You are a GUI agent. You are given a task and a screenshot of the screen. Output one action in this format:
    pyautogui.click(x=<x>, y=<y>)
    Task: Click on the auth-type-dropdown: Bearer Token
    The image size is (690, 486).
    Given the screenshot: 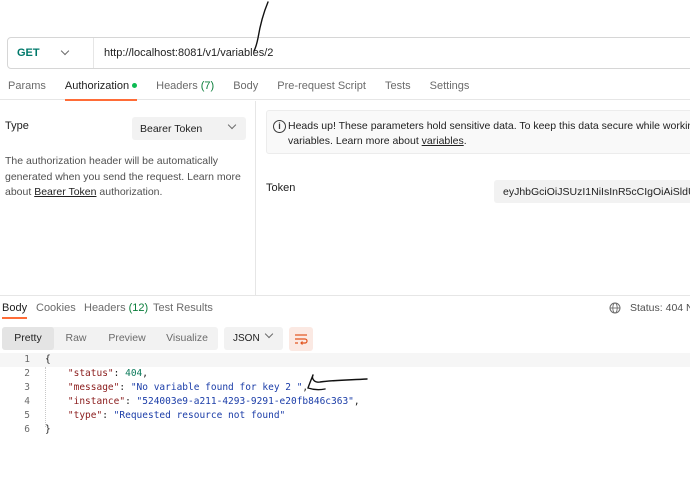 What is the action you would take?
    pyautogui.click(x=189, y=128)
    